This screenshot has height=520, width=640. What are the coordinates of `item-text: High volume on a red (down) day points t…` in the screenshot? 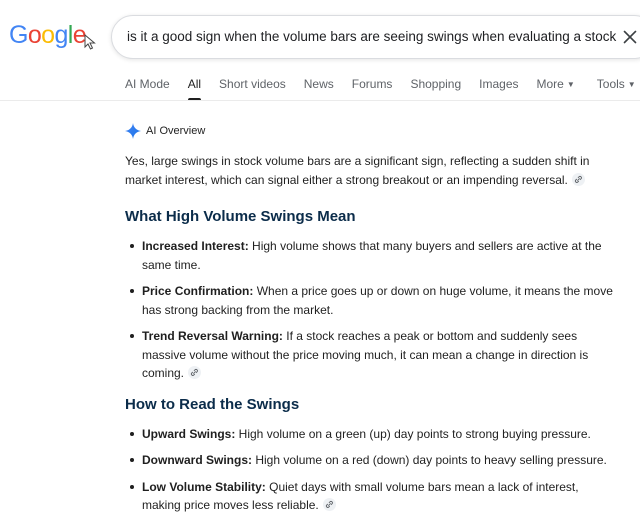 It's located at (429, 460).